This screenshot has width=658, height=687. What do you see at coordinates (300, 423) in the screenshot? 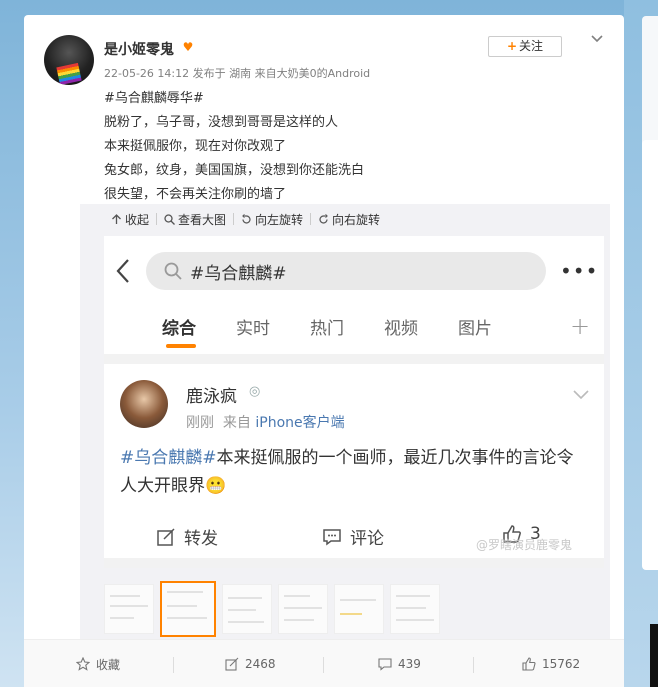
I see `source-client: iPhone客户端` at bounding box center [300, 423].